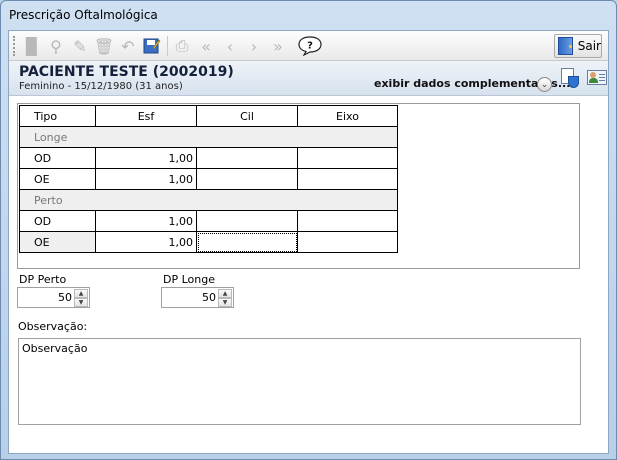 This screenshot has width=617, height=460. I want to click on column-header-eixo: Eixo, so click(347, 116).